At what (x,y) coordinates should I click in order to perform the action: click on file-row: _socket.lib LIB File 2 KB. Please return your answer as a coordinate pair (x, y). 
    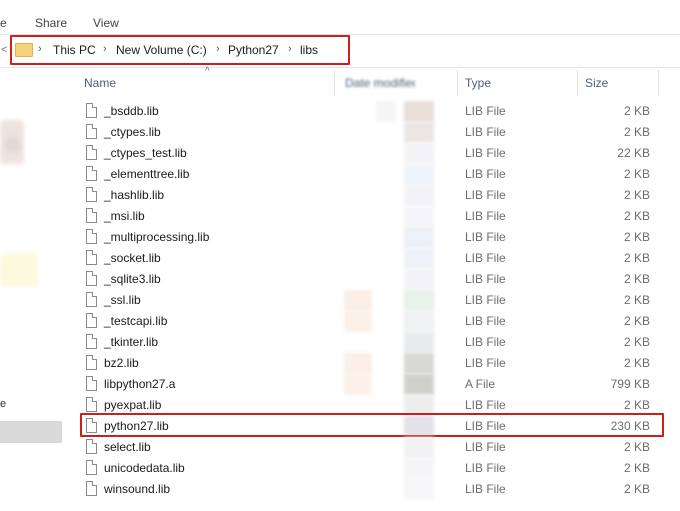
    Looking at the image, I should click on (377, 258).